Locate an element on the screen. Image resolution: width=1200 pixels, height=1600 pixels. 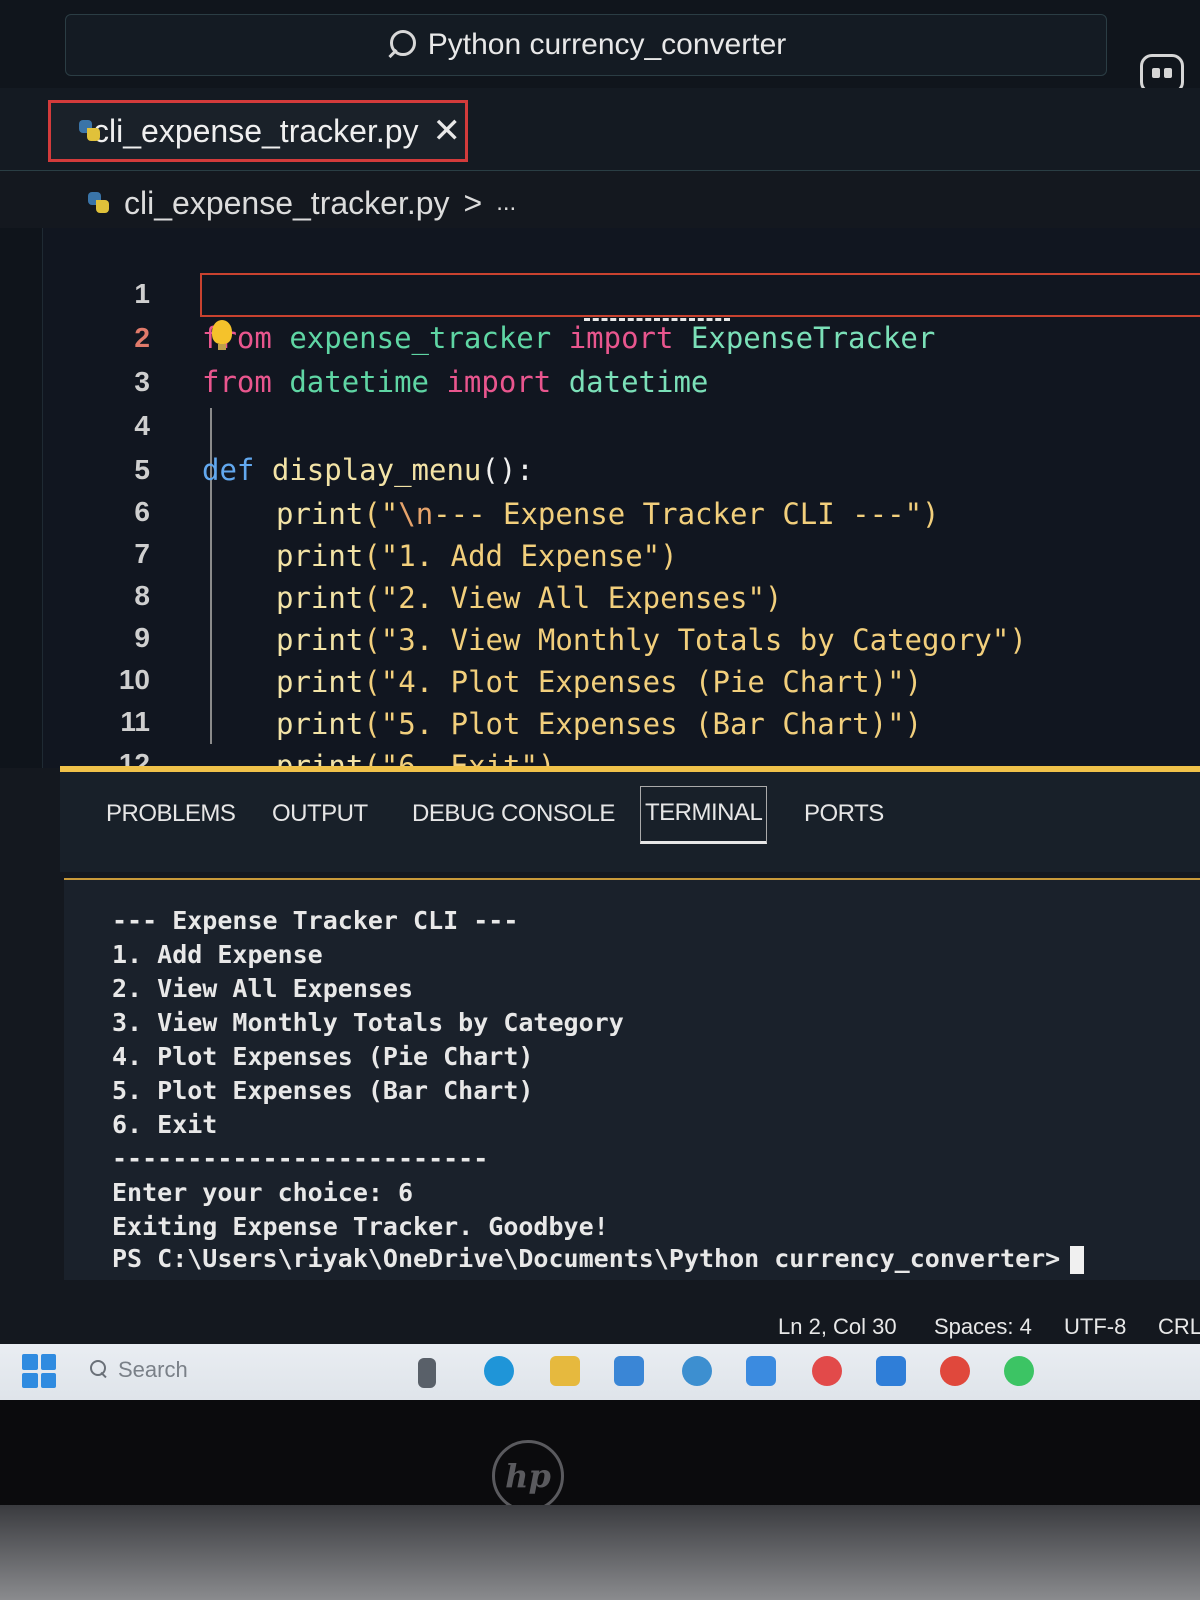
code-line: 11 print("6. Exit") is located at coordinates (600, 719).